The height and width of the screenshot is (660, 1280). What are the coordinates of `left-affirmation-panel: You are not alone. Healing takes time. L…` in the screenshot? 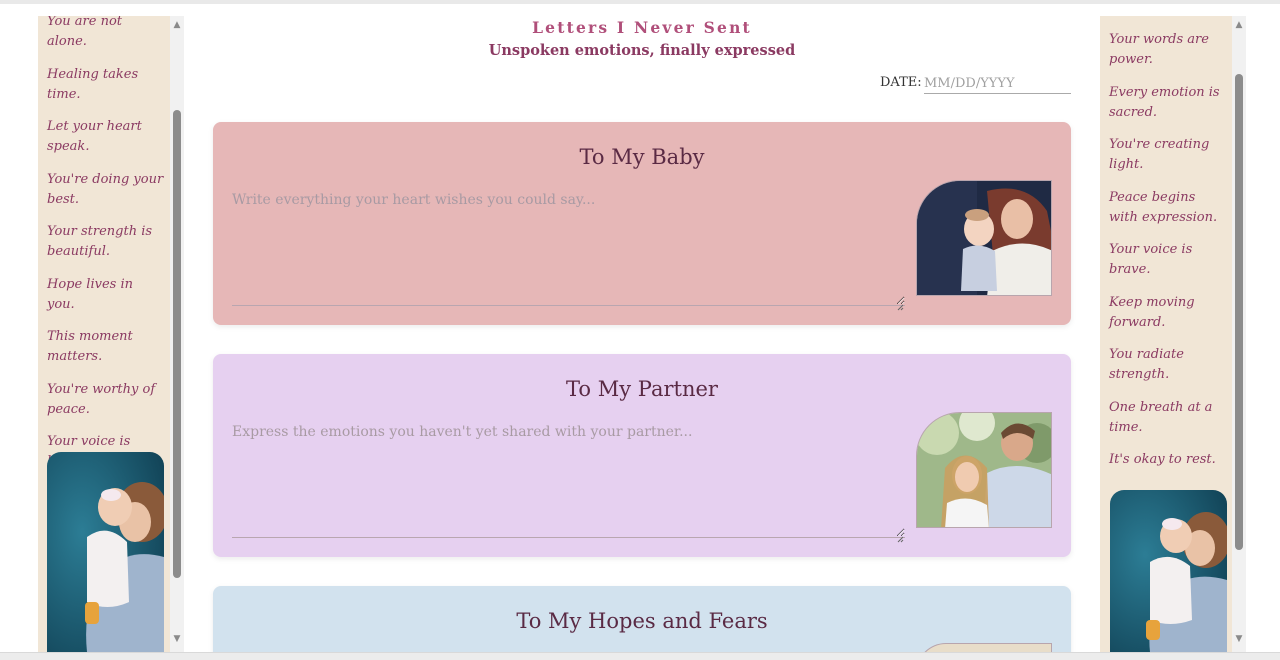 It's located at (104, 334).